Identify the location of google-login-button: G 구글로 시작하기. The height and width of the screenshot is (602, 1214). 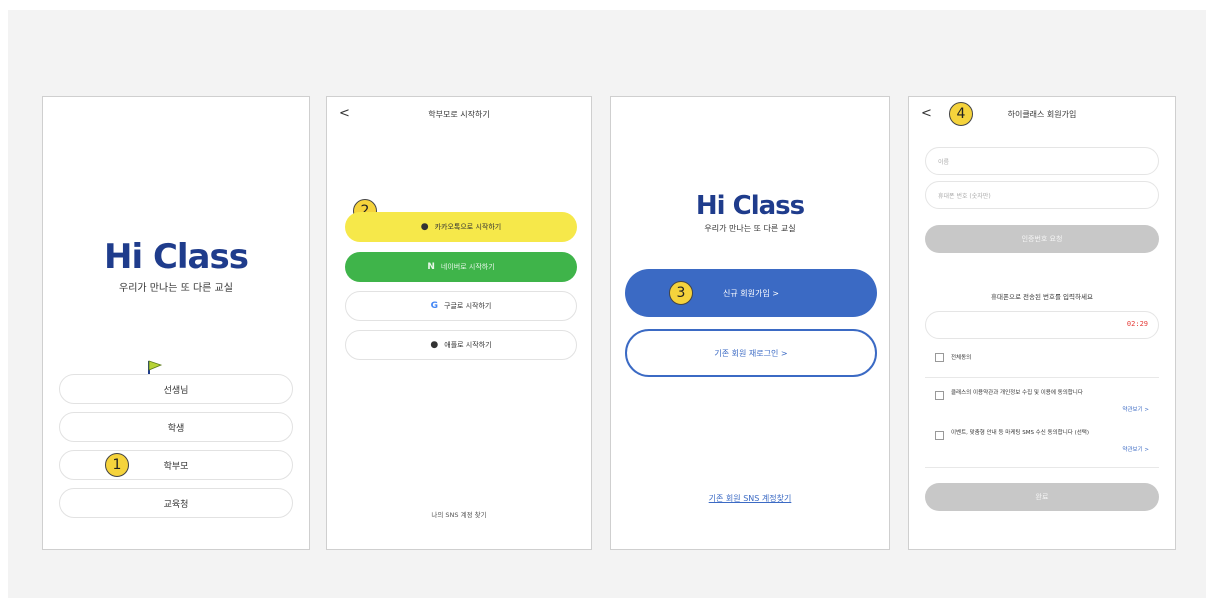
(461, 306).